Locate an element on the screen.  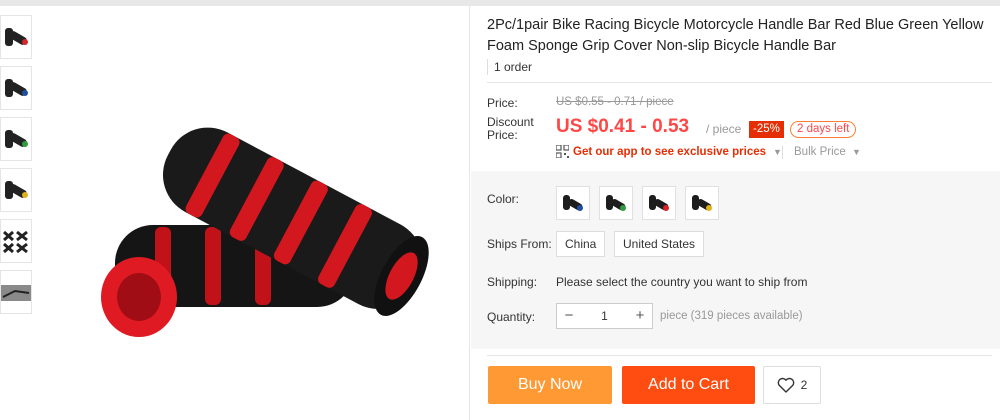
buy-now-button: Buy Now is located at coordinates (550, 385).